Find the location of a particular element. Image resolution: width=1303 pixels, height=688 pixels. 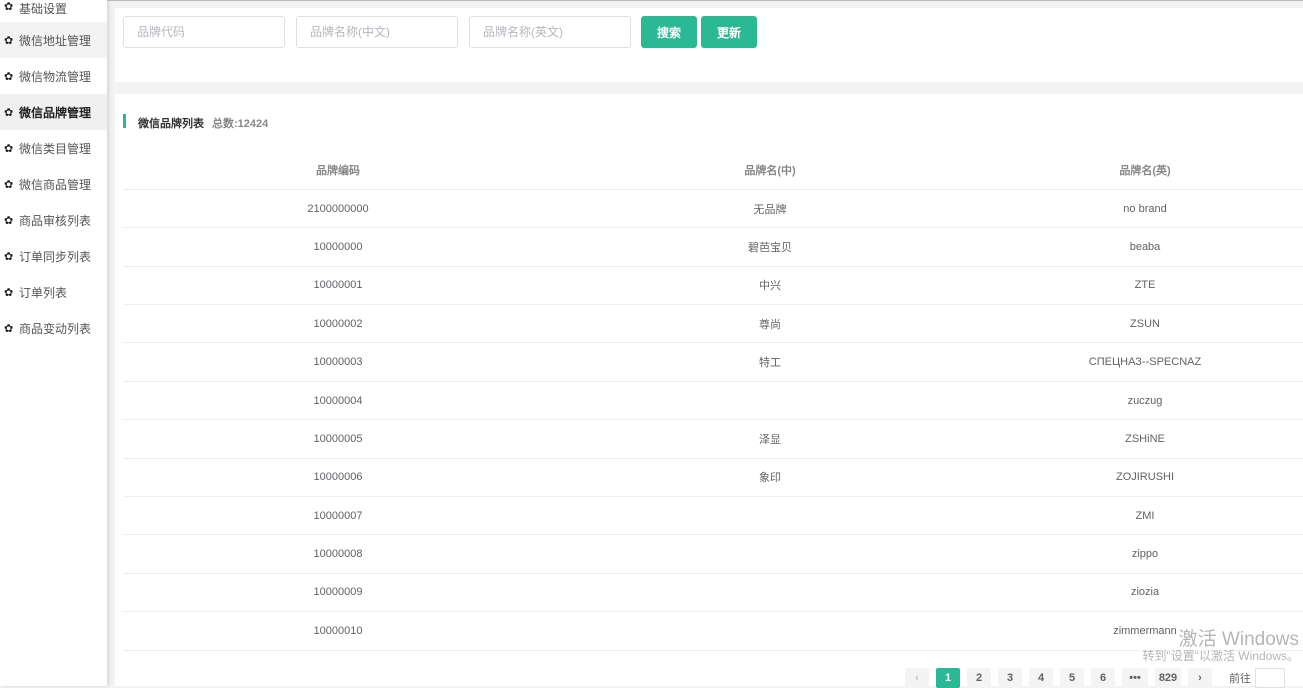

brand-code-cell: 10000009 is located at coordinates (338, 593).